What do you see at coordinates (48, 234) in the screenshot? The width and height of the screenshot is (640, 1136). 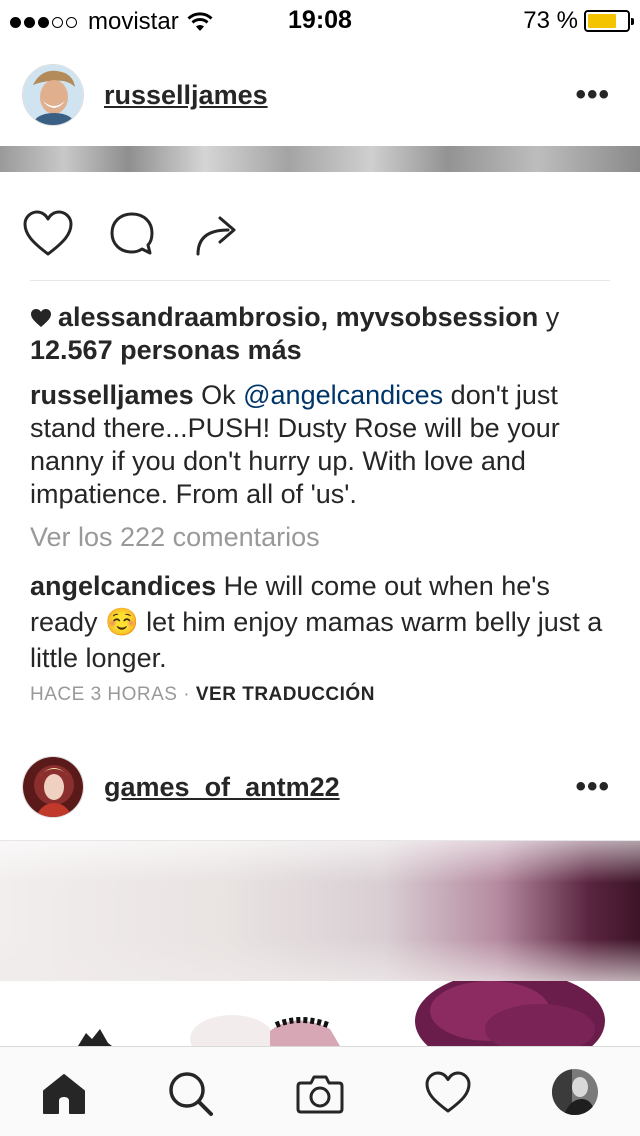 I see `like-heart-icon` at bounding box center [48, 234].